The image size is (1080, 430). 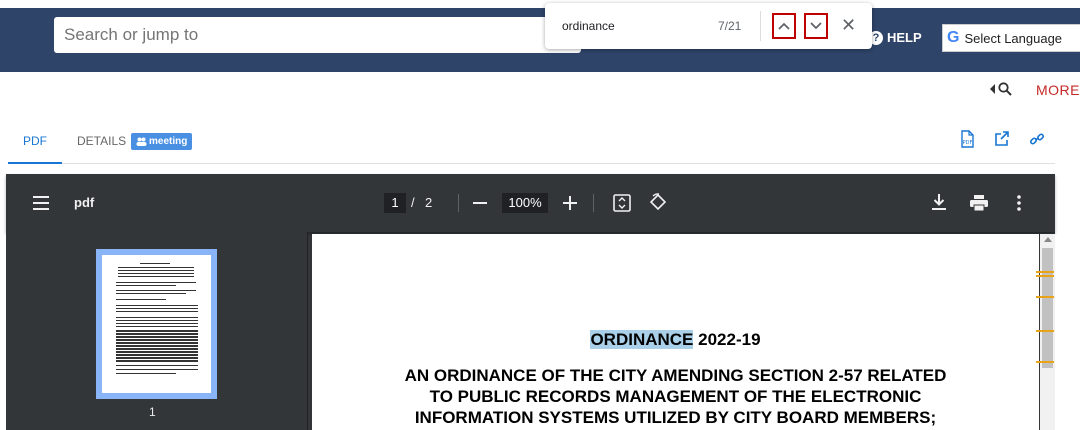 I want to click on search-highlight: ORDINANCE, so click(x=642, y=339).